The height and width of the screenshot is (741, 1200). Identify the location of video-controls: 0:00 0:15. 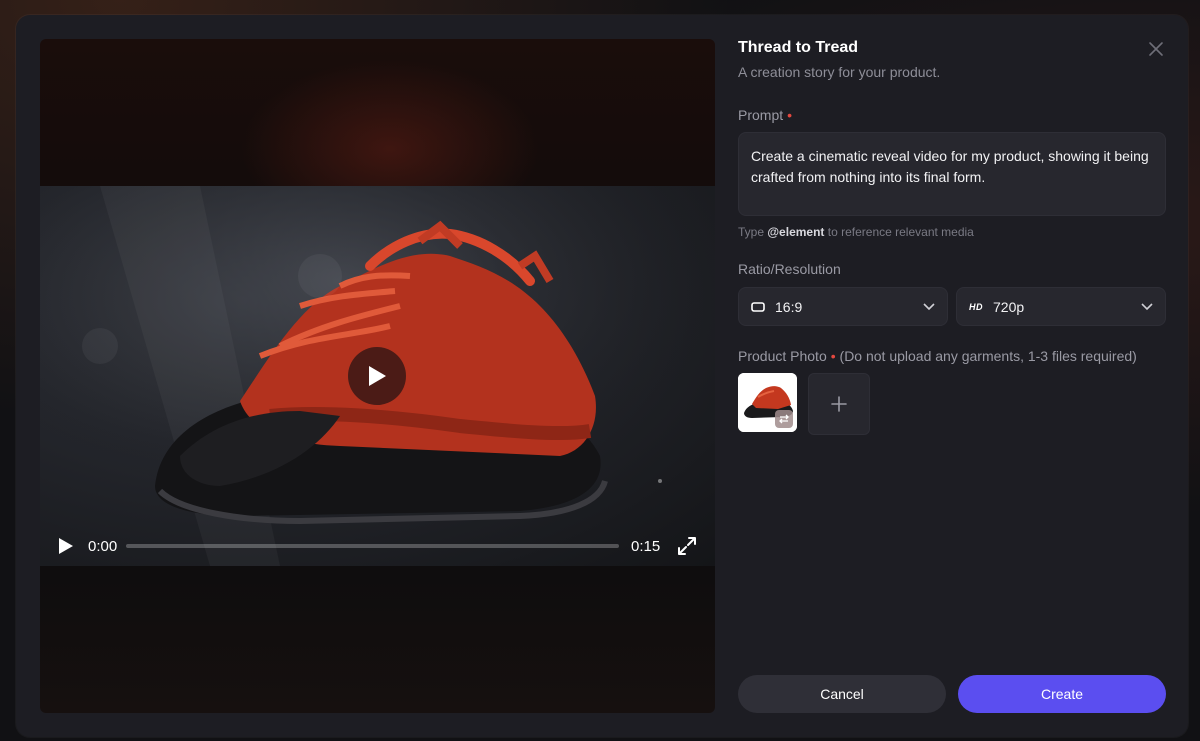
(377, 546).